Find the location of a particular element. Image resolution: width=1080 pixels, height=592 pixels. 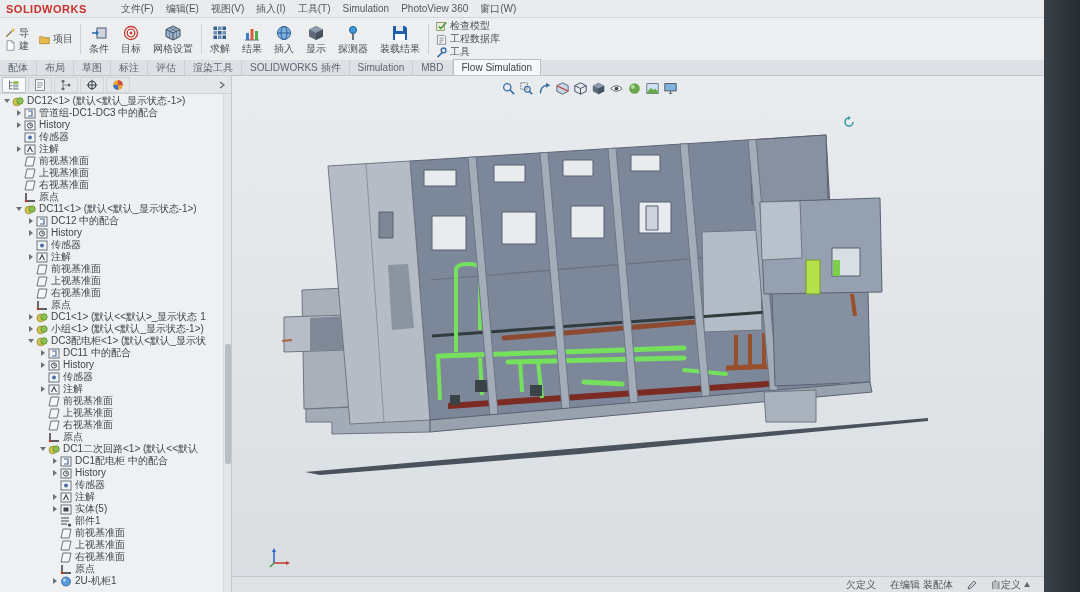

tree-item: 2U-机柜1 is located at coordinates (96, 581).